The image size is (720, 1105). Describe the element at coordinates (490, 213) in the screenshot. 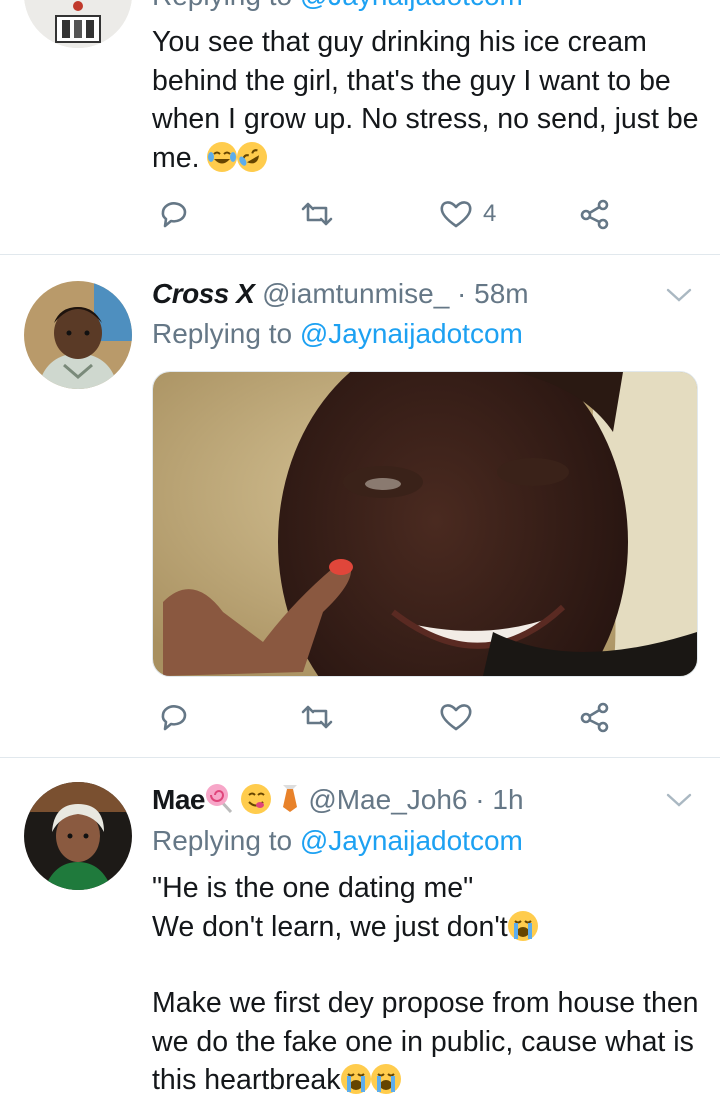

I see `like-count: 4` at that location.